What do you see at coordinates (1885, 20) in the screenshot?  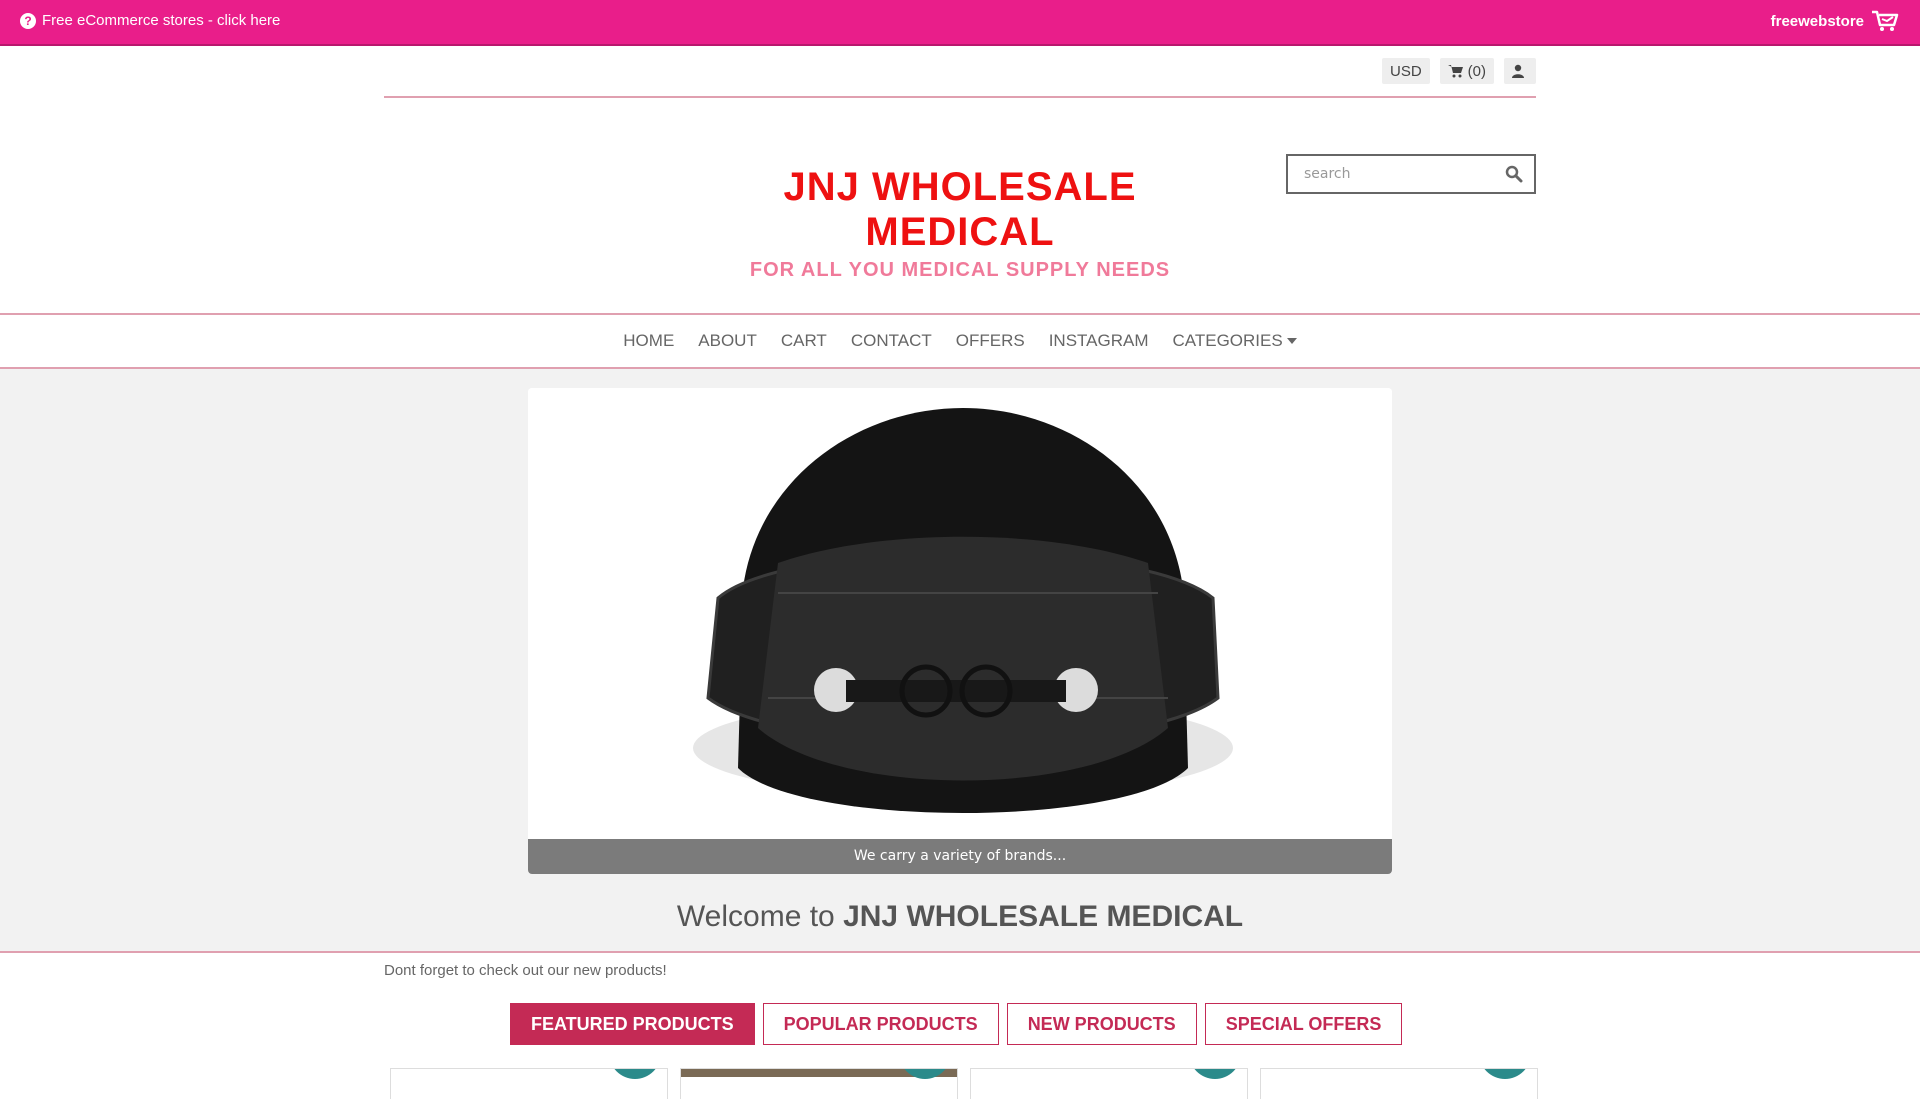 I see `shopping-cart-icon` at bounding box center [1885, 20].